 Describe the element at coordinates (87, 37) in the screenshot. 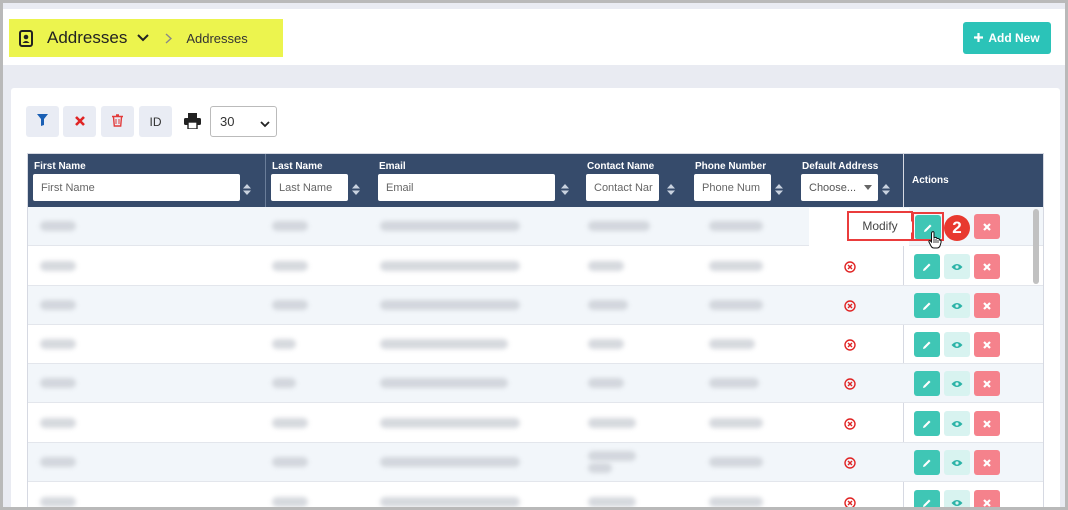

I see `page-title: Addresses` at that location.